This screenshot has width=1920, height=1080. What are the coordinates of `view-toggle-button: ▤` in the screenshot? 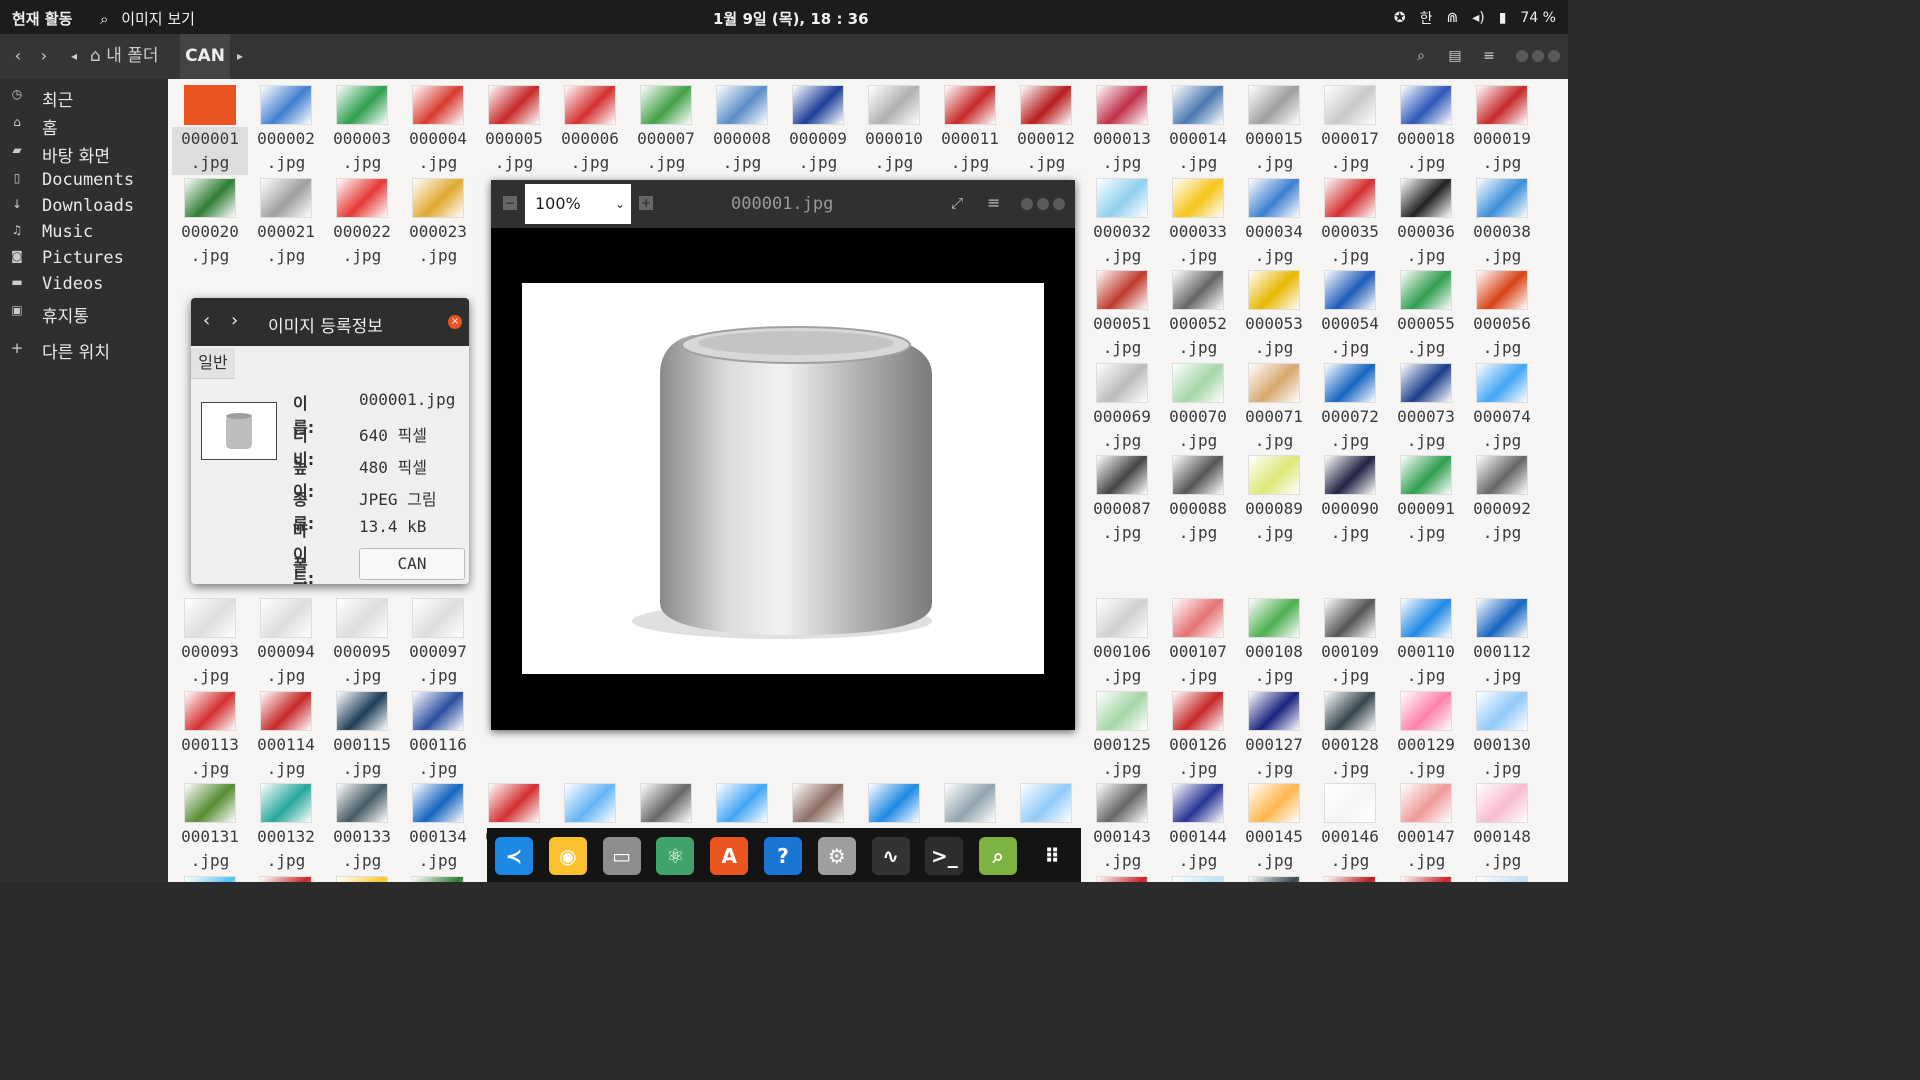 It's located at (1455, 56).